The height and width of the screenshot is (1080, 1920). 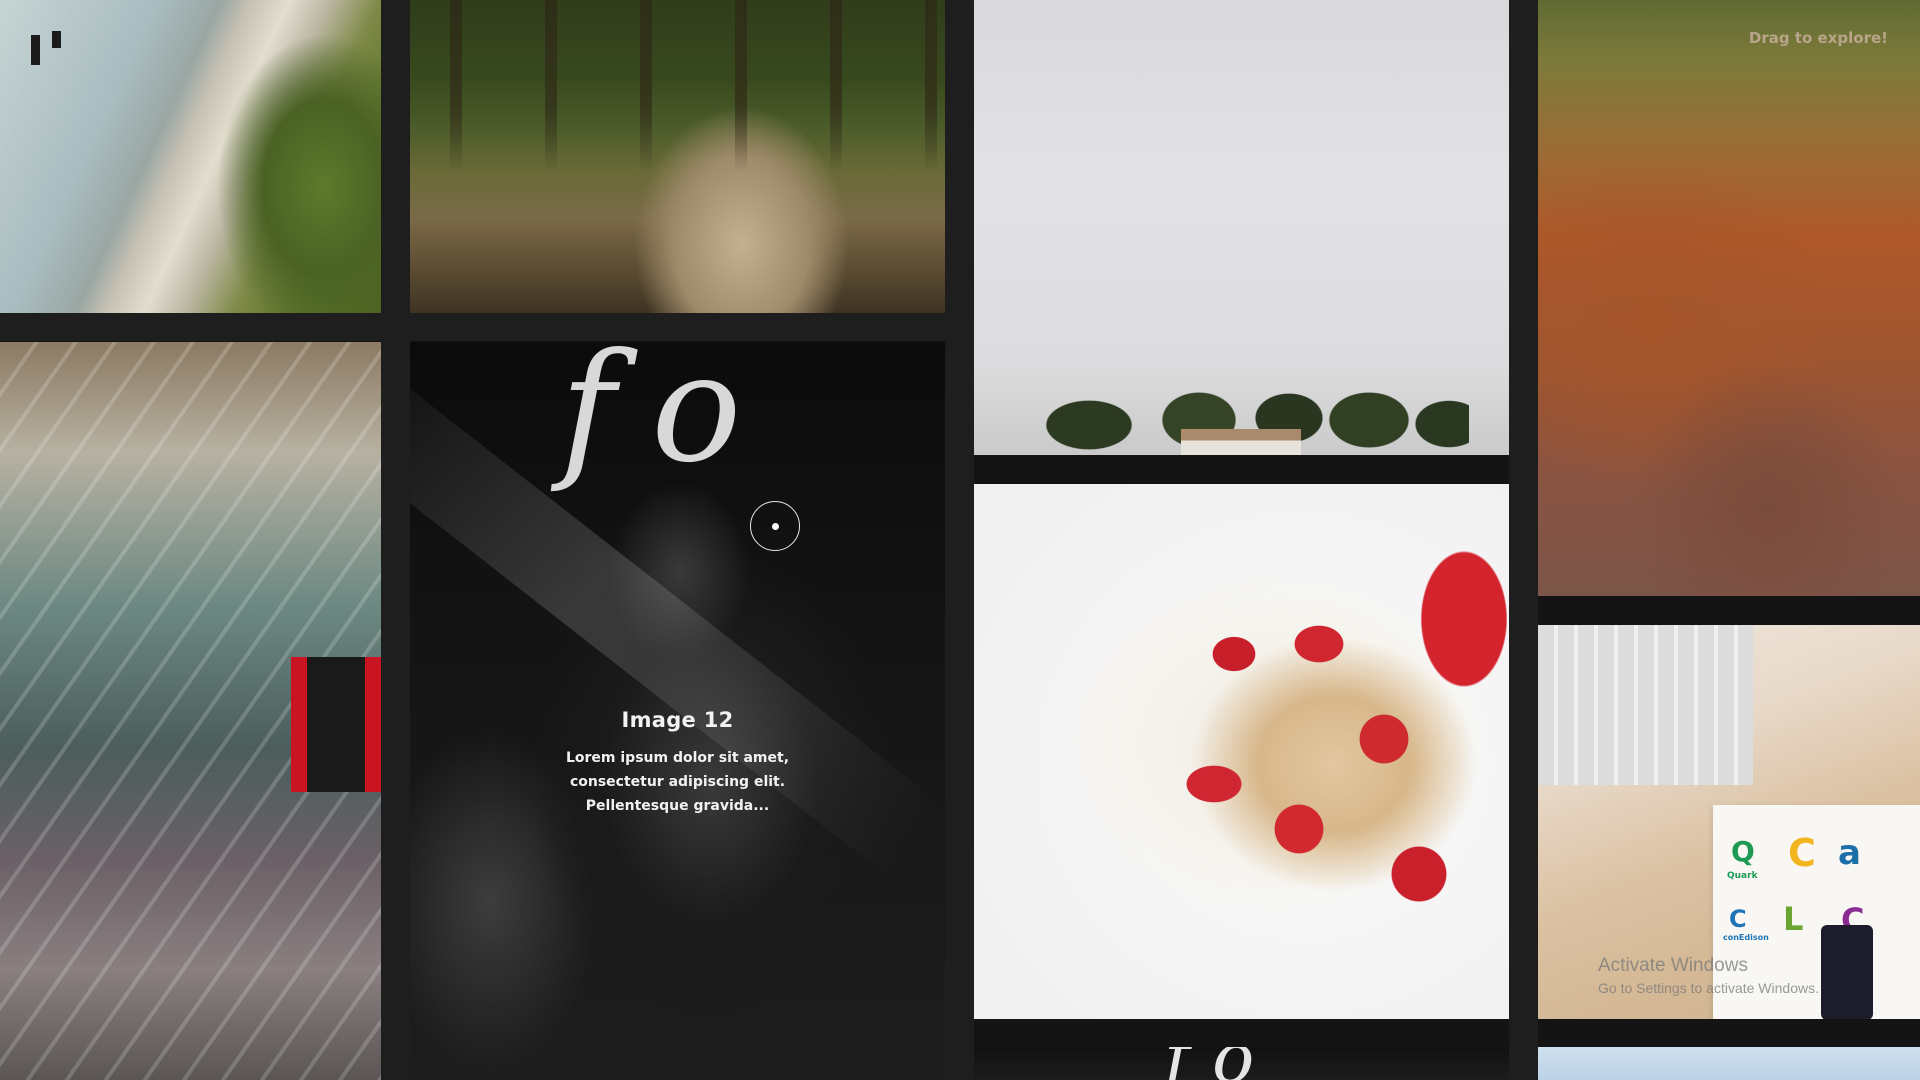 I want to click on gallery-tile-autumn-leaves, so click(x=1729, y=298).